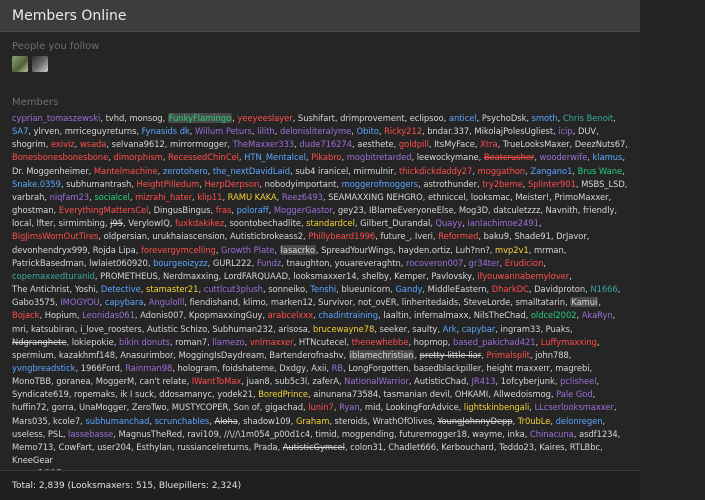 The height and width of the screenshot is (500, 705). What do you see at coordinates (372, 118) in the screenshot?
I see `member-link: drimprovement` at bounding box center [372, 118].